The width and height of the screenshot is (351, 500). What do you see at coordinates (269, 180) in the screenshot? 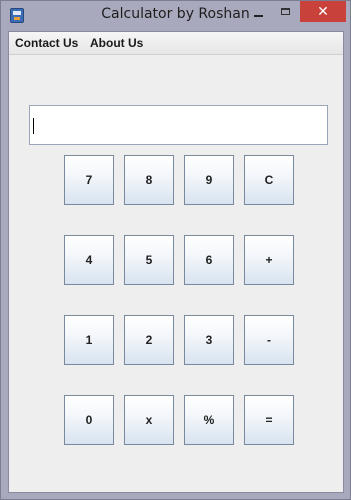
I see `key-clear: C` at bounding box center [269, 180].